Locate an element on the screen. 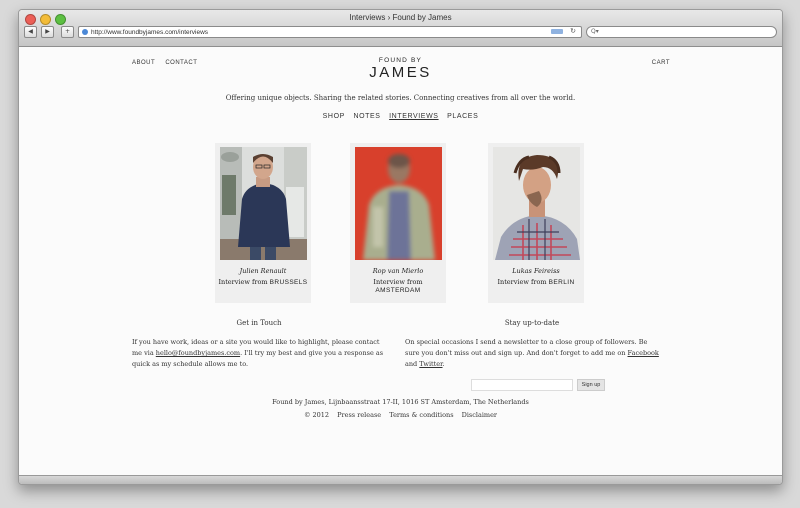  url-text: http://www.foundbyjames.com/interviews is located at coordinates (150, 32).